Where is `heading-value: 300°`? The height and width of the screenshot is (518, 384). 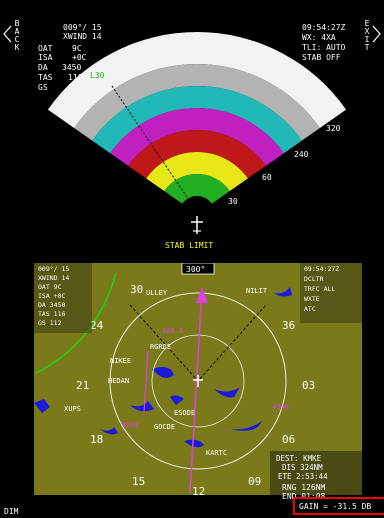
heading-value: 300° is located at coordinates (195, 269).